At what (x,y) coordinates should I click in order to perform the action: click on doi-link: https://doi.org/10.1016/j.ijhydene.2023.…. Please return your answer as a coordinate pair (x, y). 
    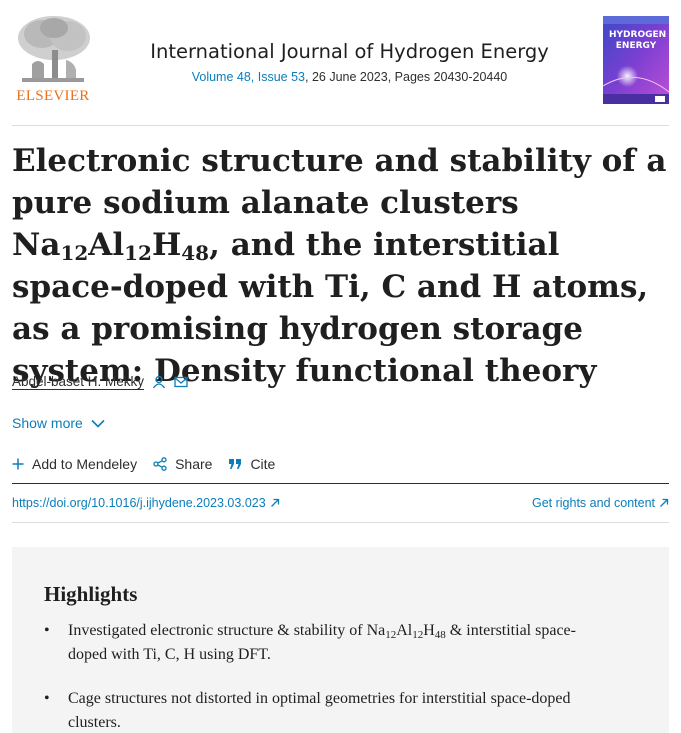
    Looking at the image, I should click on (146, 503).